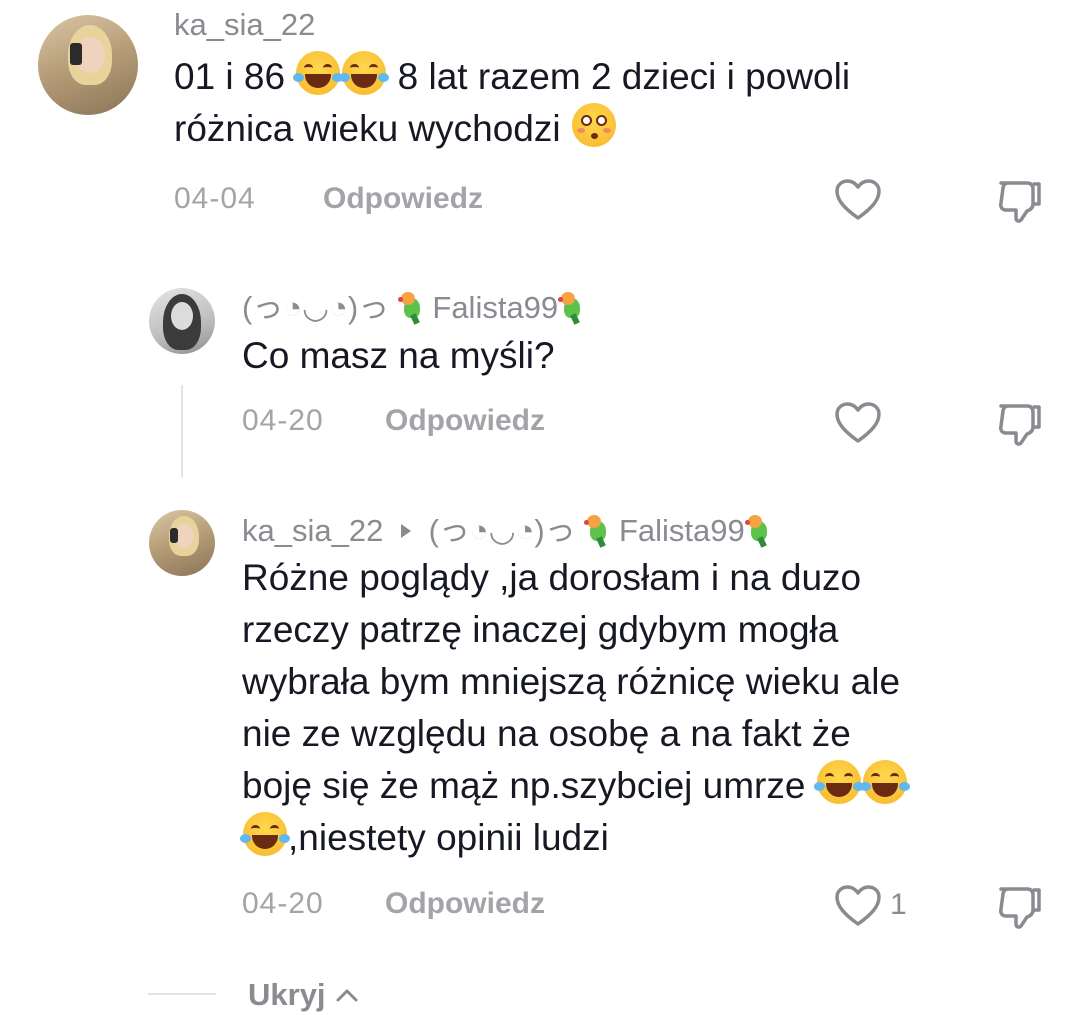 The width and height of the screenshot is (1080, 1015). Describe the element at coordinates (593, 125) in the screenshot. I see `flushed-face-emoji` at that location.